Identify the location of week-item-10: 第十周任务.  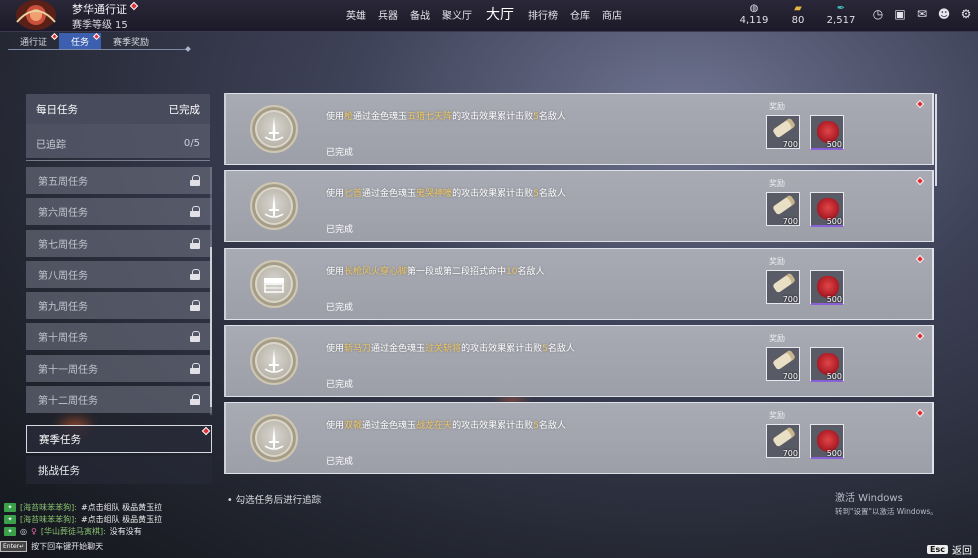
(119, 337).